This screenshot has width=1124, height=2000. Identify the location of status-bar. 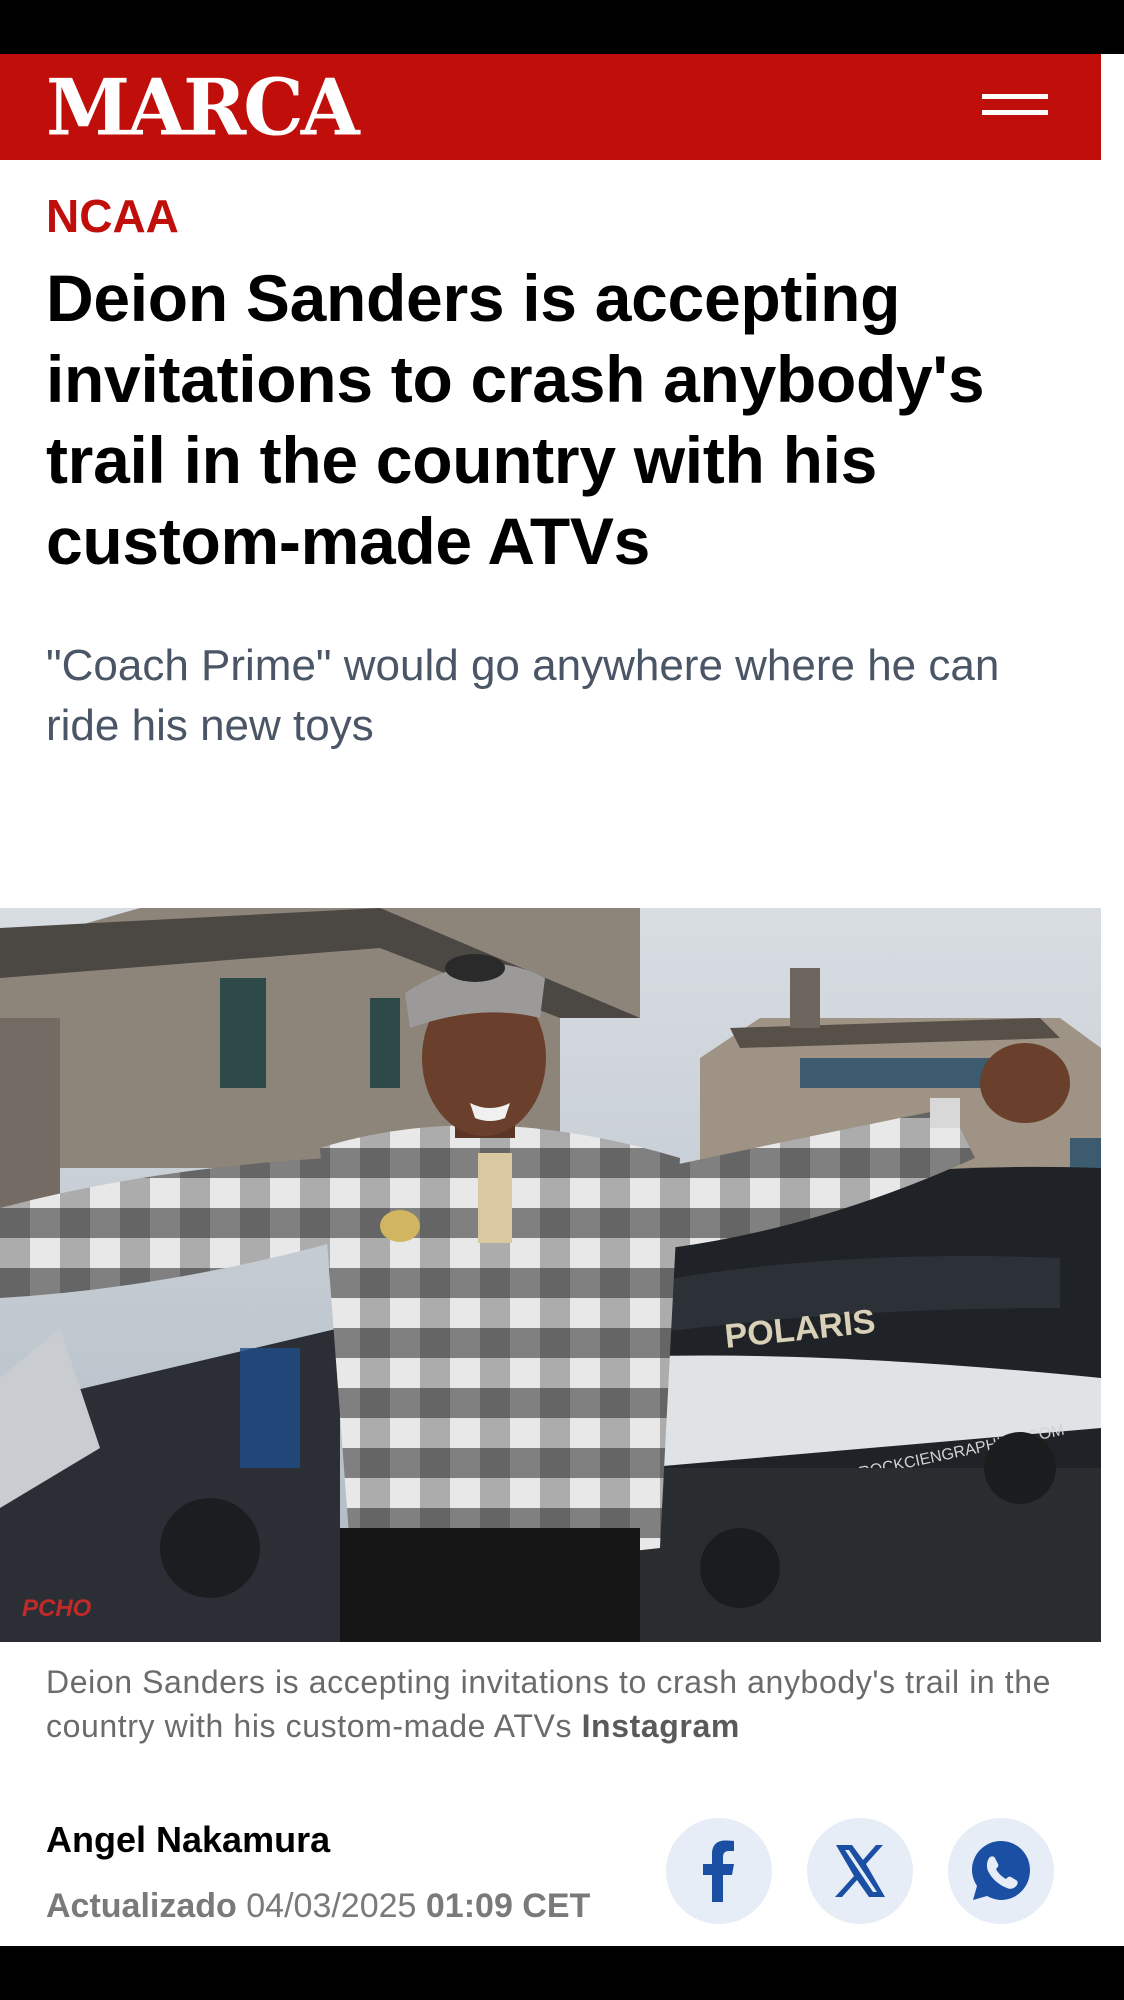
(562, 27).